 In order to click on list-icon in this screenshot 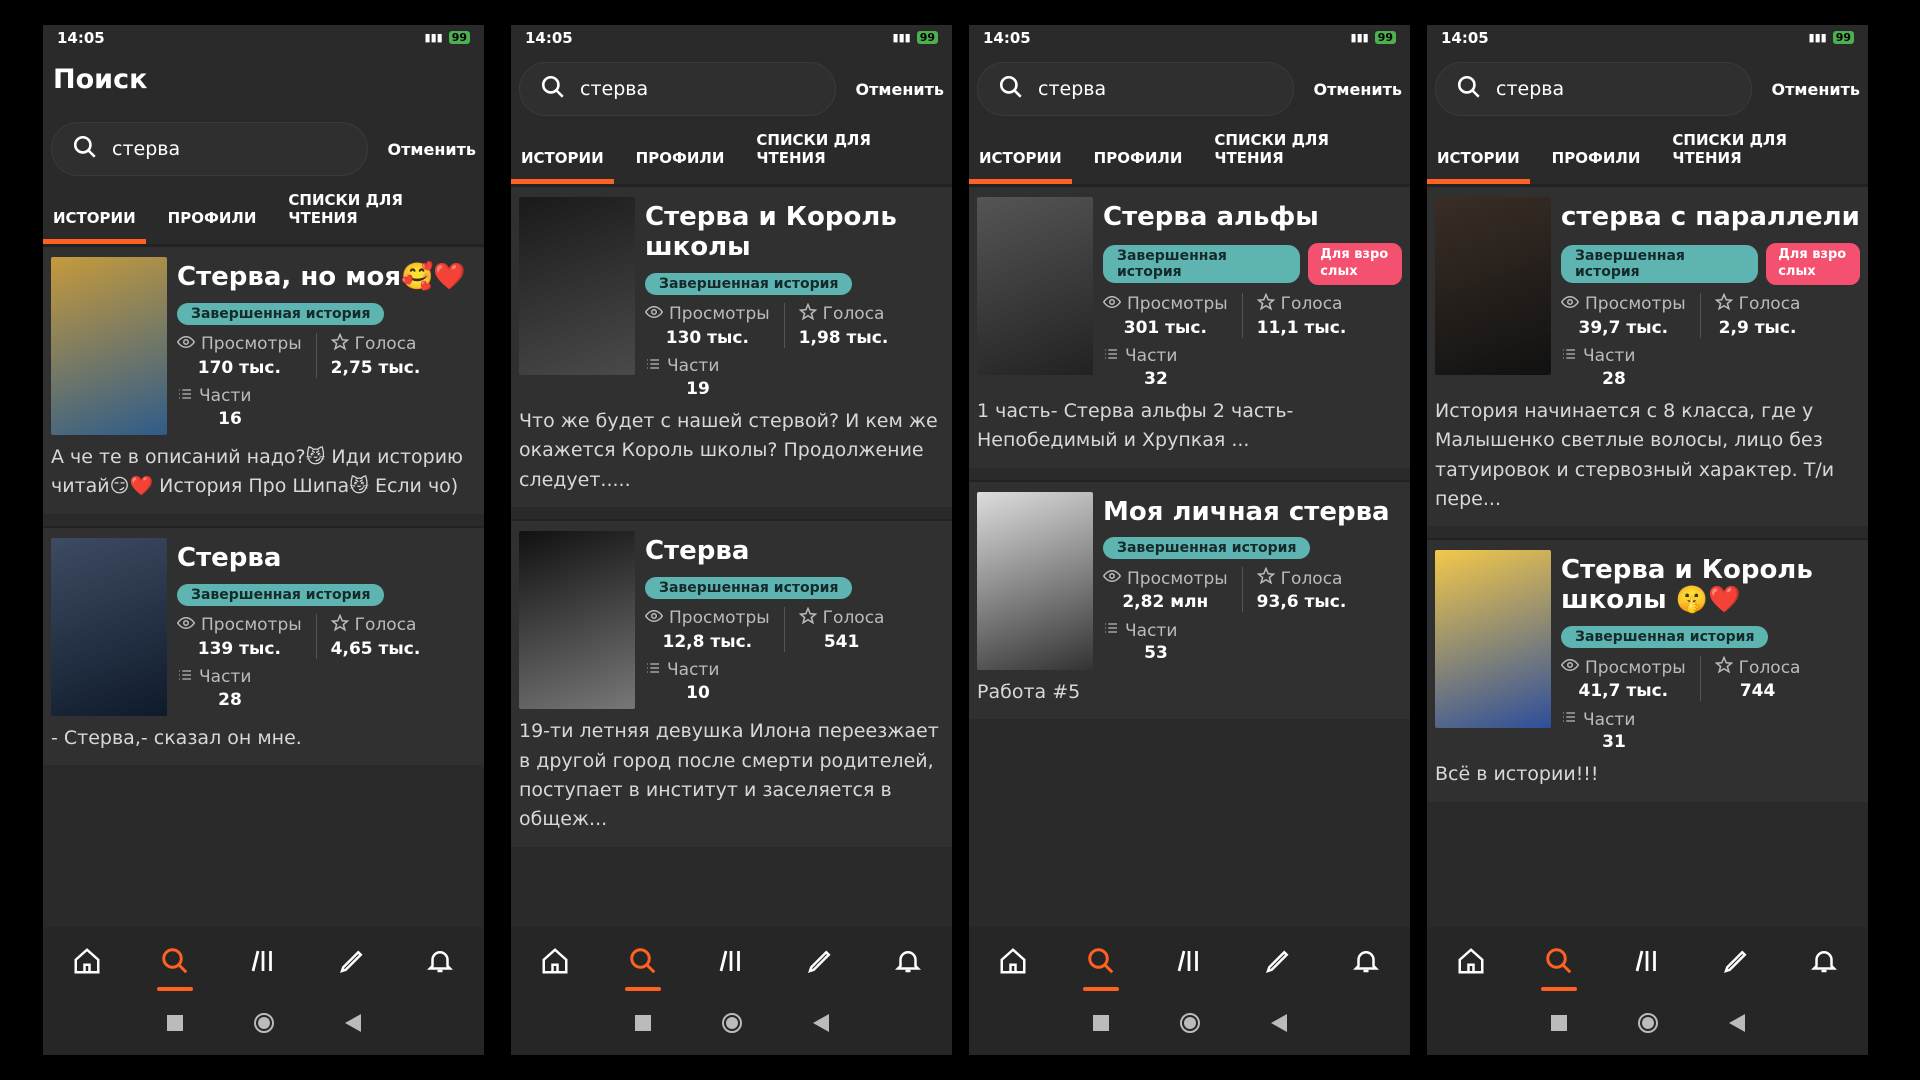, I will do `click(185, 677)`.